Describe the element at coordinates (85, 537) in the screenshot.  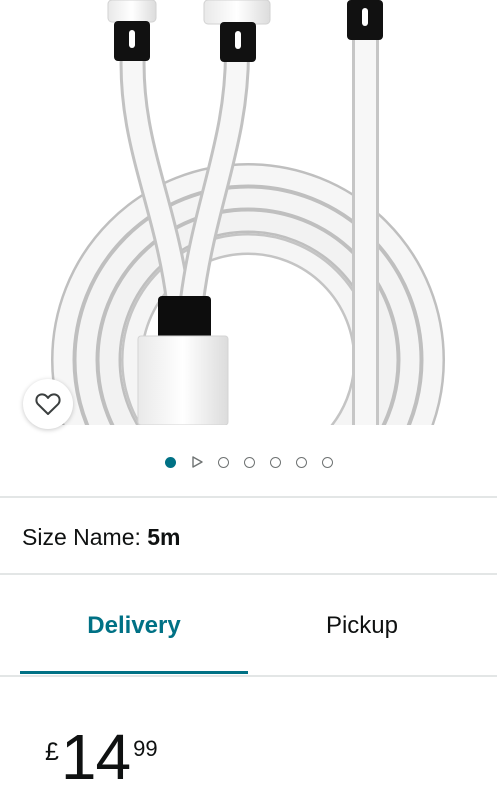
I see `size-label: Size Name:` at that location.